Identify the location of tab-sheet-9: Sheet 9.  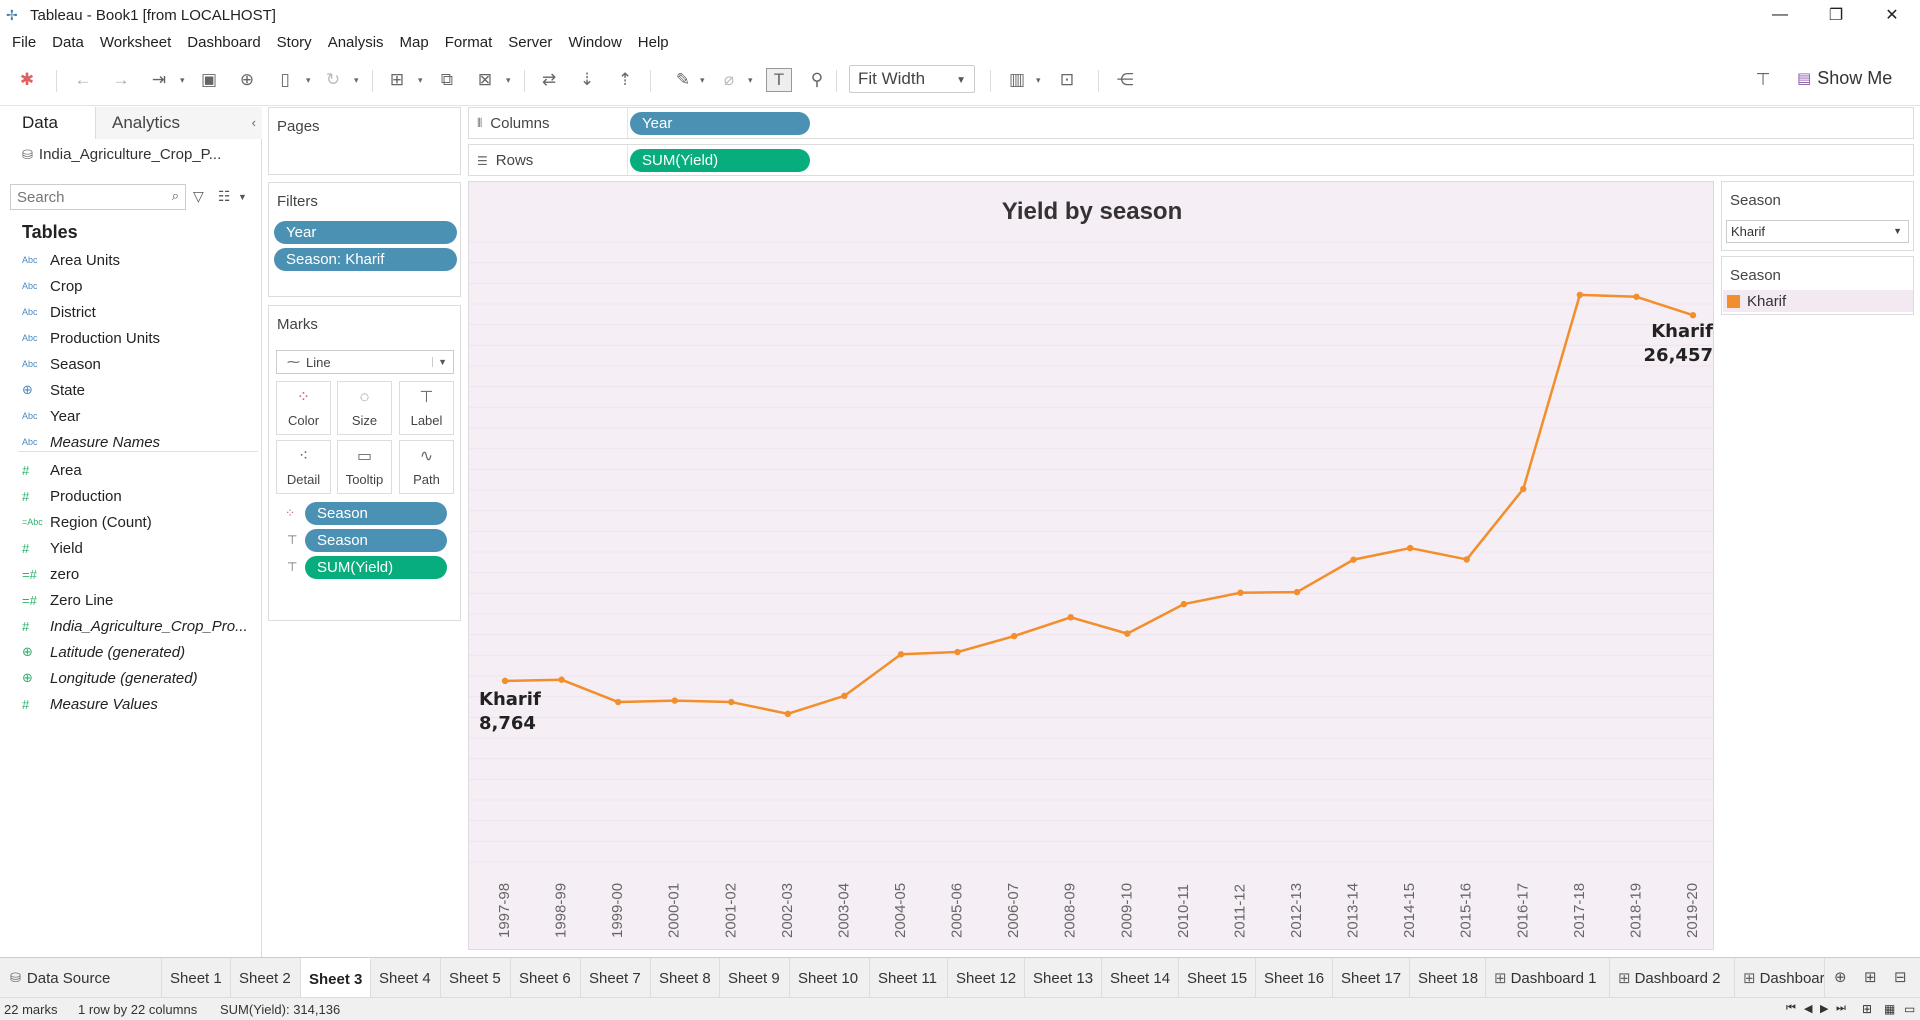
(755, 978).